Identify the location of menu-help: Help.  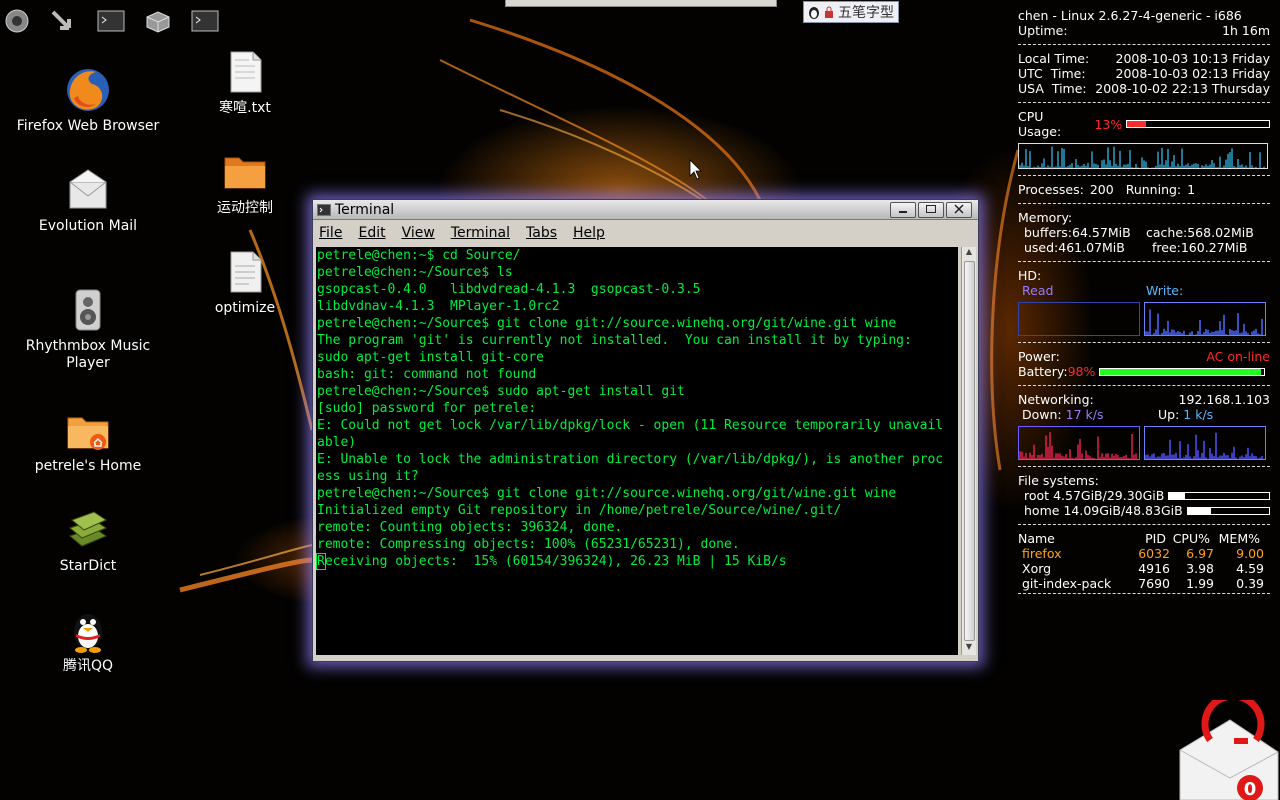
(589, 233).